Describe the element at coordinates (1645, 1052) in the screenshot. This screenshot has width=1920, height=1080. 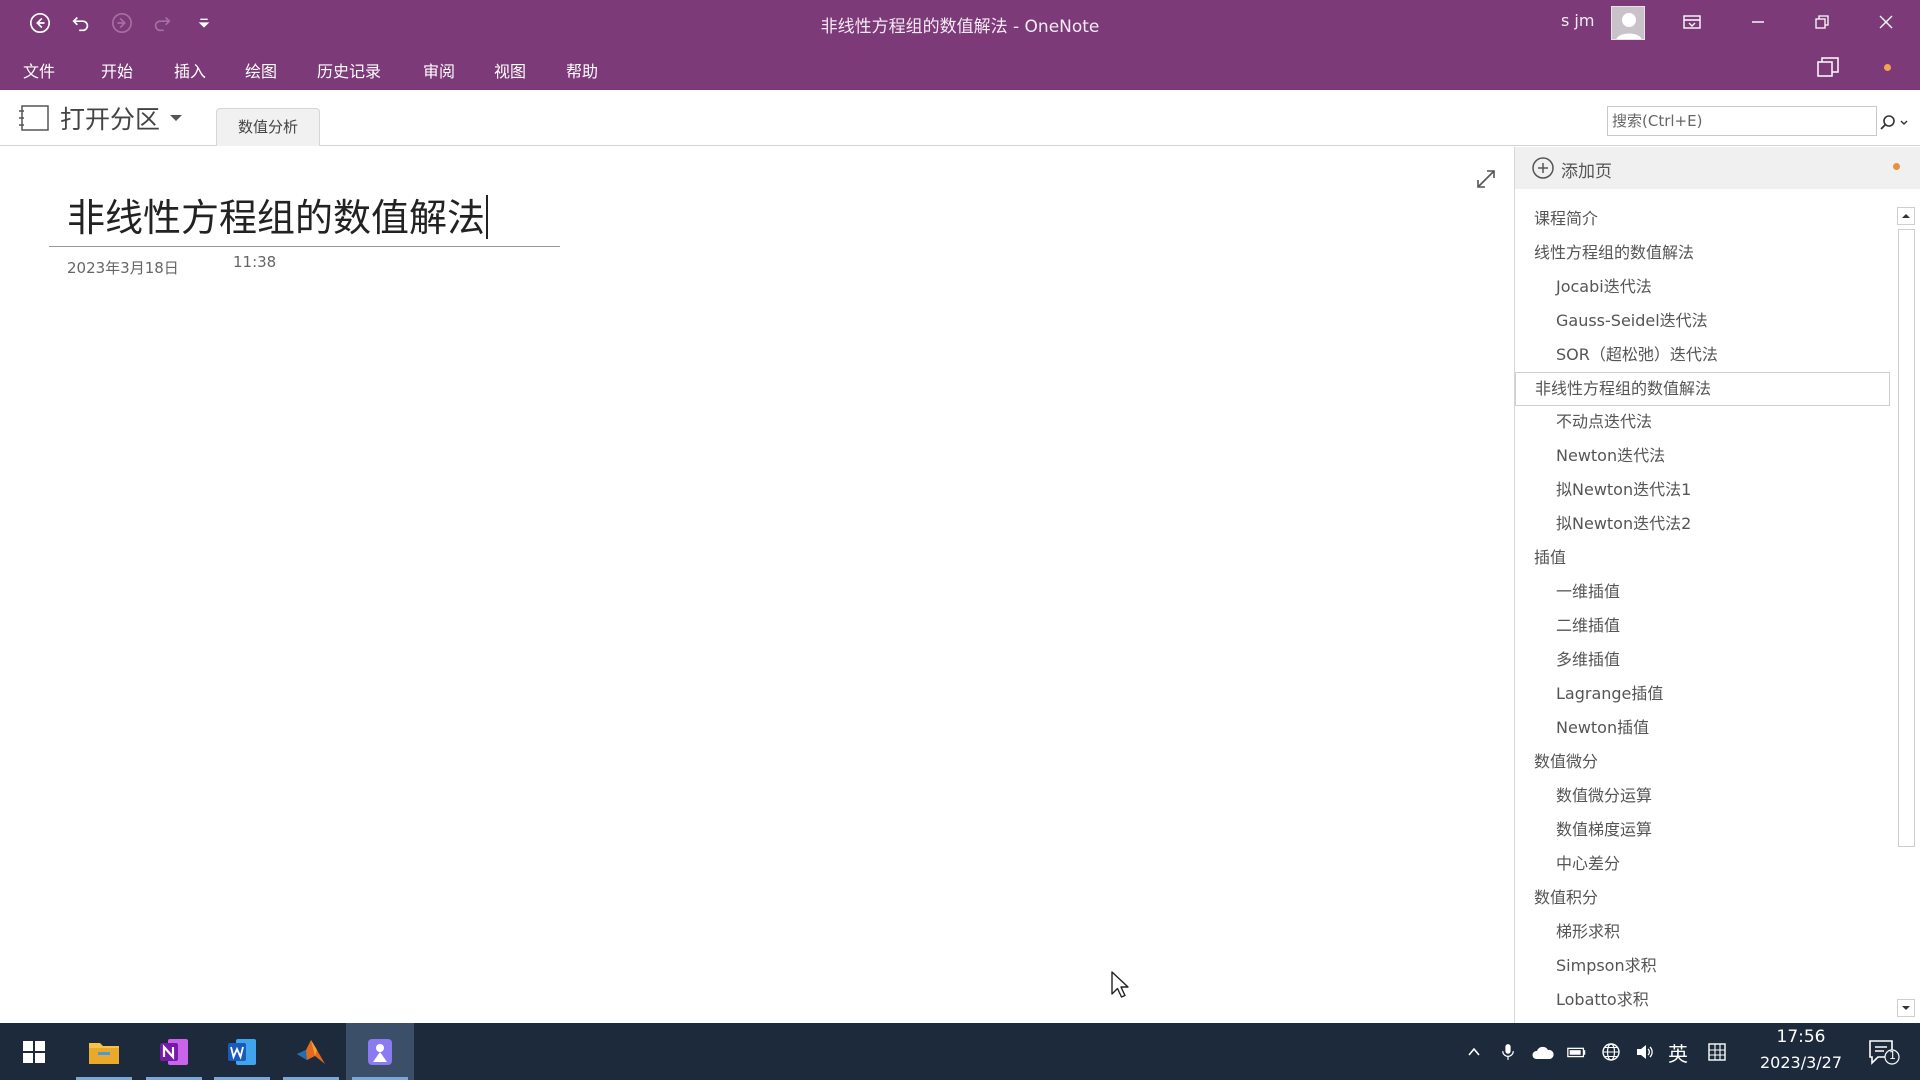
I see `volume-icon` at that location.